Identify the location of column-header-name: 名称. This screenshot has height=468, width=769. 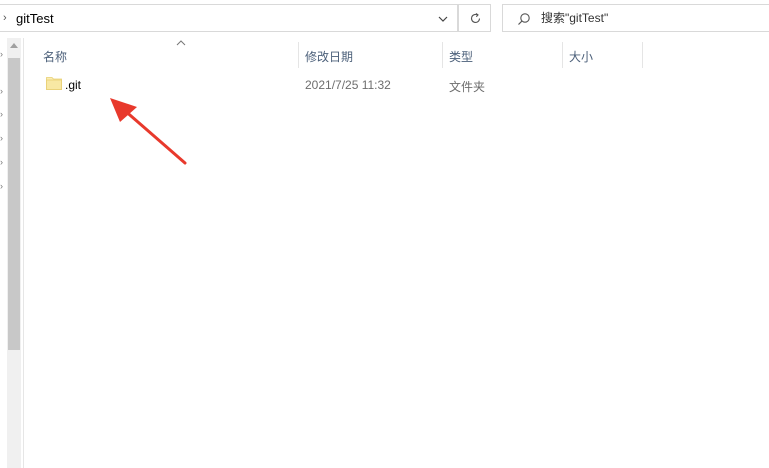
(168, 54).